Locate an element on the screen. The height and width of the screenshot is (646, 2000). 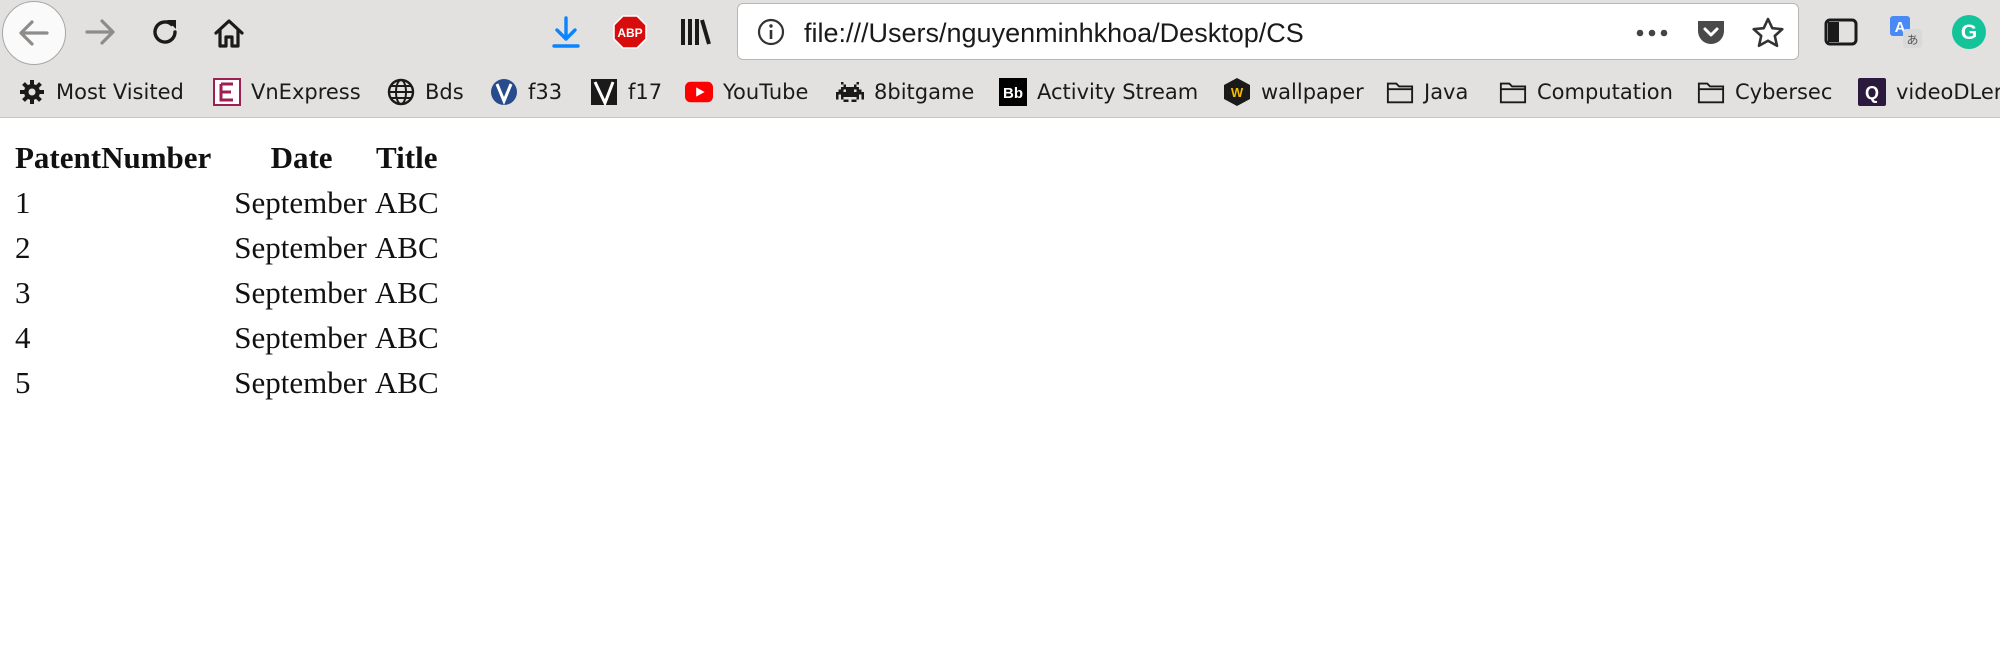
wallpaper-icon: W is located at coordinates (1237, 92).